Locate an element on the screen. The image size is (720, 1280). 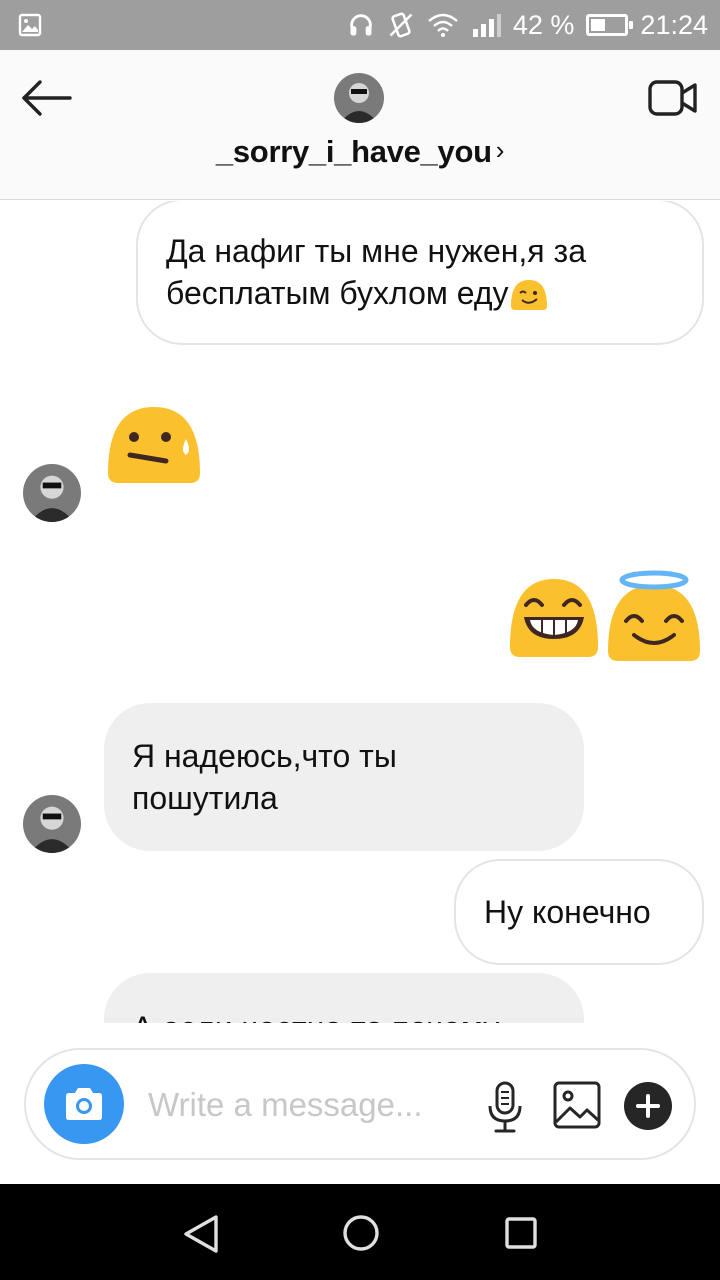
message-input is located at coordinates (308, 1105).